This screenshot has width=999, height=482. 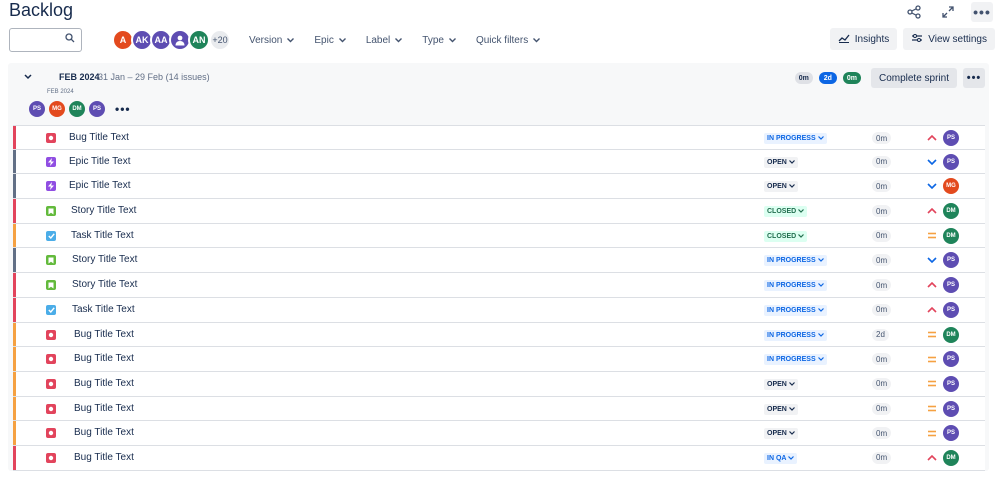 I want to click on view-actions: Insights View settings, so click(x=912, y=39).